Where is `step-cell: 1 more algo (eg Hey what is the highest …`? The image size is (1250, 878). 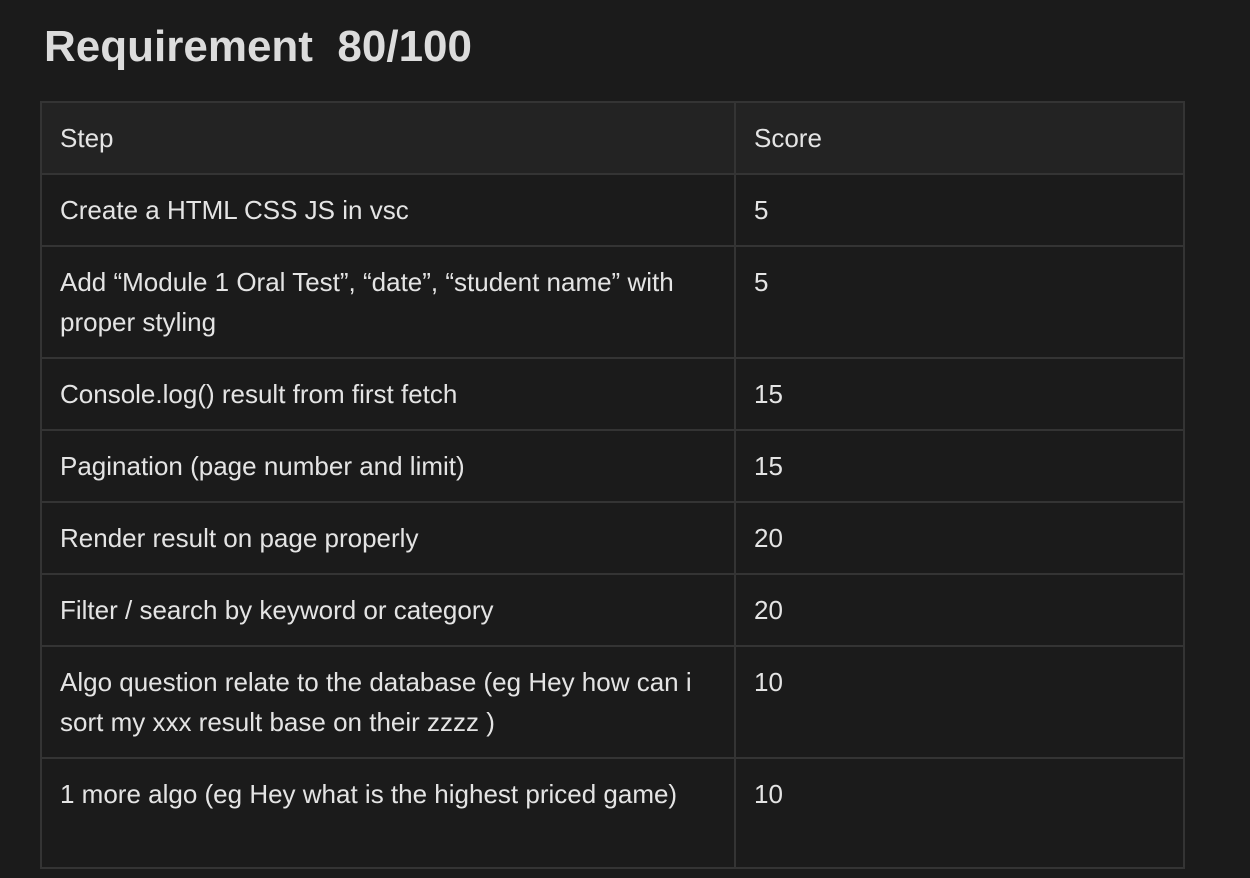 step-cell: 1 more algo (eg Hey what is the highest … is located at coordinates (388, 813).